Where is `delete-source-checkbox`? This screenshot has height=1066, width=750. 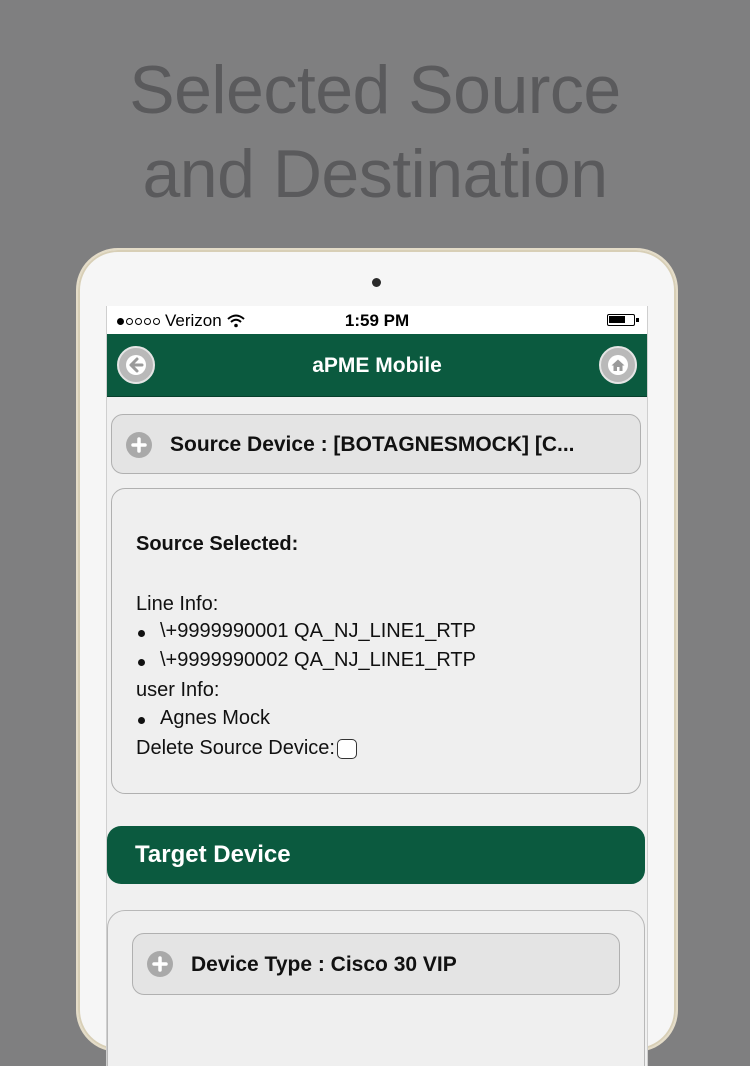 delete-source-checkbox is located at coordinates (346, 748).